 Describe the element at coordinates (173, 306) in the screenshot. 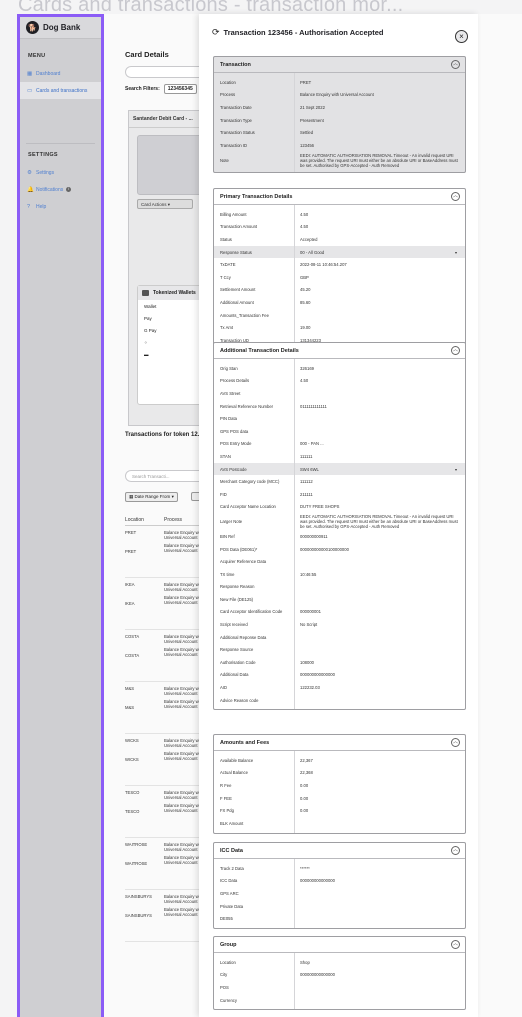

I see `wallet-header-row: Wallet` at that location.